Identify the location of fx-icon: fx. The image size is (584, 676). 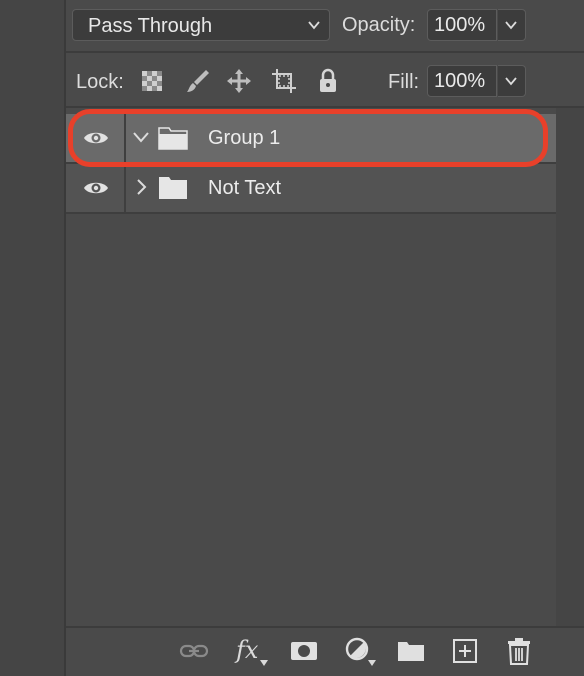
(247, 650).